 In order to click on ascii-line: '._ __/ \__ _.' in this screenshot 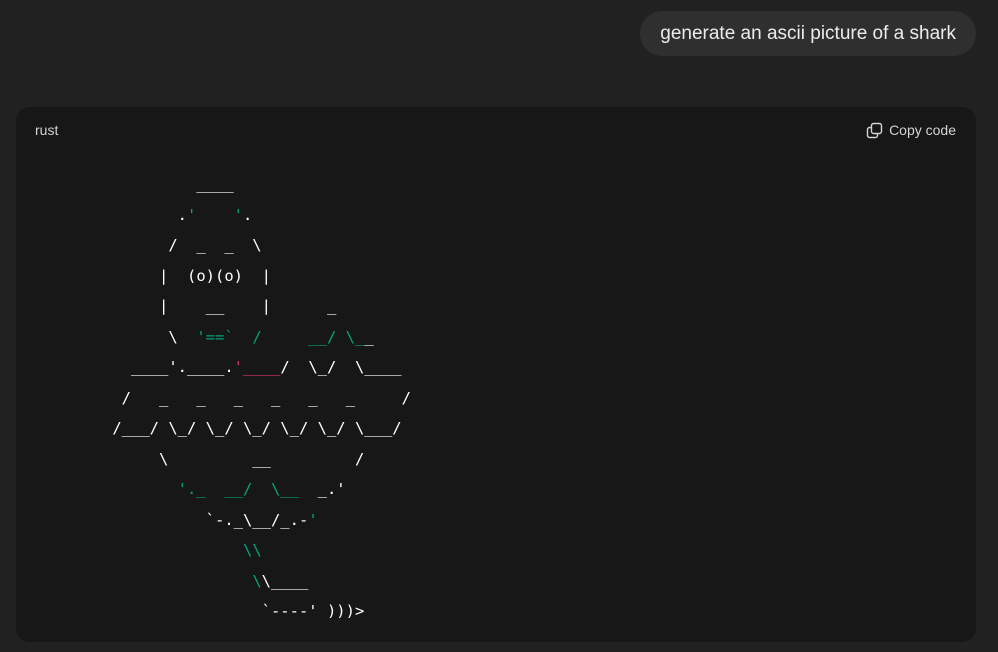, I will do `click(224, 489)`.